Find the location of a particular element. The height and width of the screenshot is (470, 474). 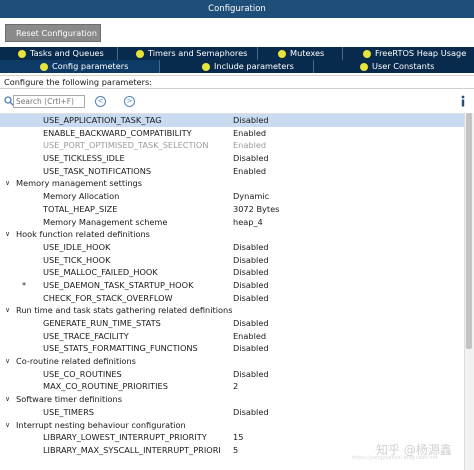

parameter-name: Memory Allocation is located at coordinates (81, 196).